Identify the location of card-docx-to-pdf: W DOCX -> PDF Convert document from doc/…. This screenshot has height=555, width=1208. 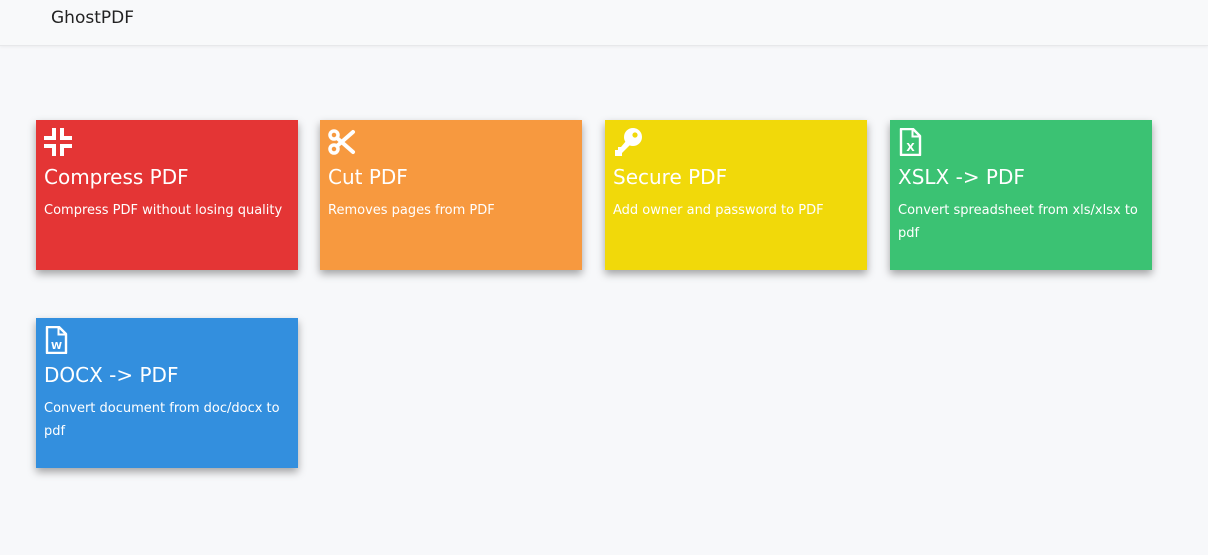
(167, 393).